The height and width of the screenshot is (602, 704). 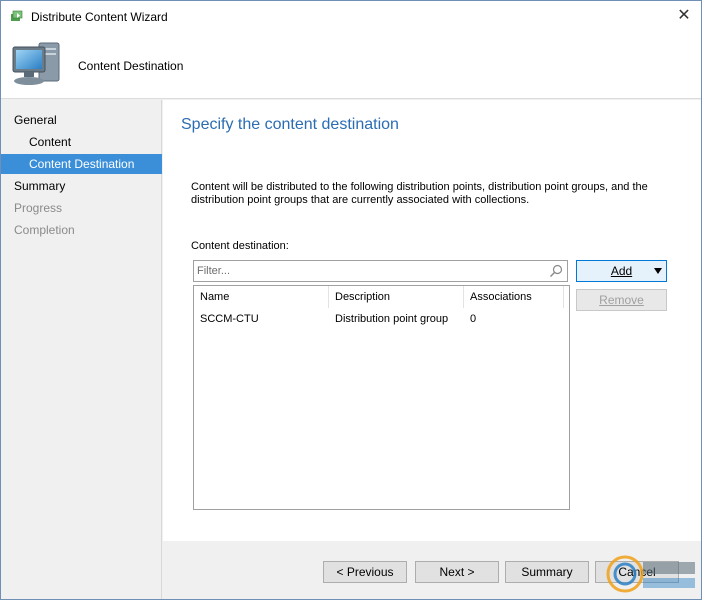 What do you see at coordinates (229, 319) in the screenshot?
I see `row-name-cell: SCCM-CTU` at bounding box center [229, 319].